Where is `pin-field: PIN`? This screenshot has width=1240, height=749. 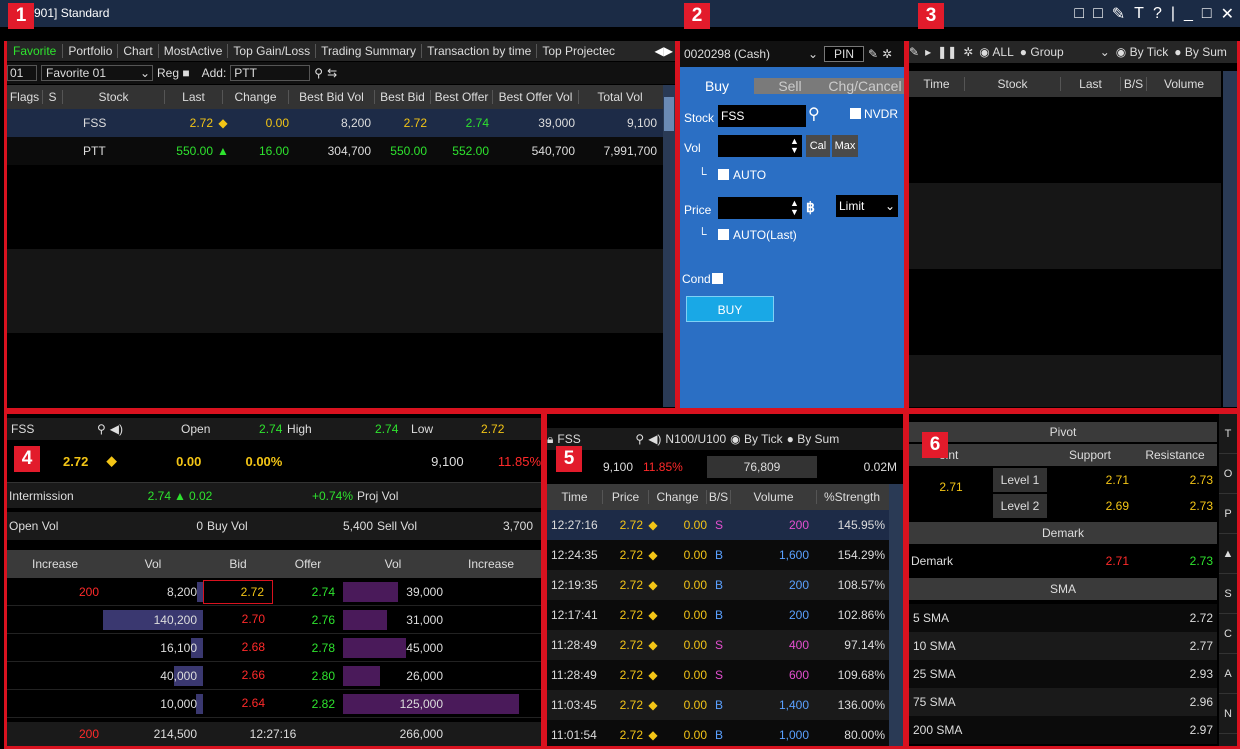 pin-field: PIN is located at coordinates (844, 54).